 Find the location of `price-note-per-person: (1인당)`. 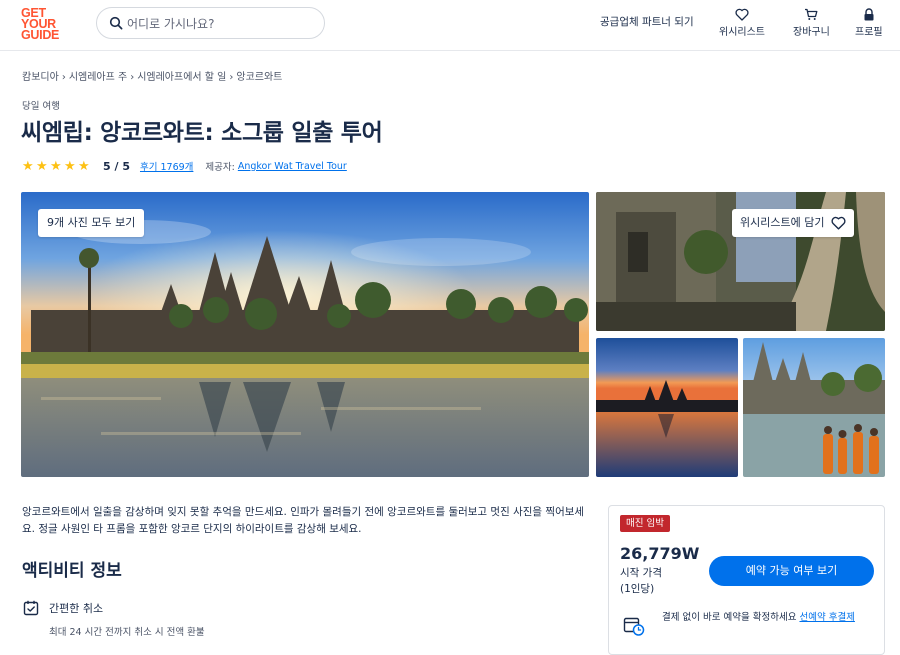

price-note-per-person: (1인당) is located at coordinates (637, 589).